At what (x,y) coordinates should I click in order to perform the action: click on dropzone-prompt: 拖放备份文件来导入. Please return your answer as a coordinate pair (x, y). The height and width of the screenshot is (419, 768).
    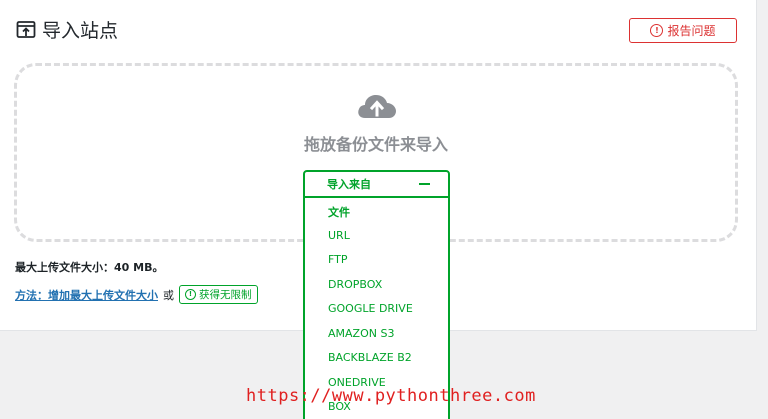
    Looking at the image, I should click on (375, 144).